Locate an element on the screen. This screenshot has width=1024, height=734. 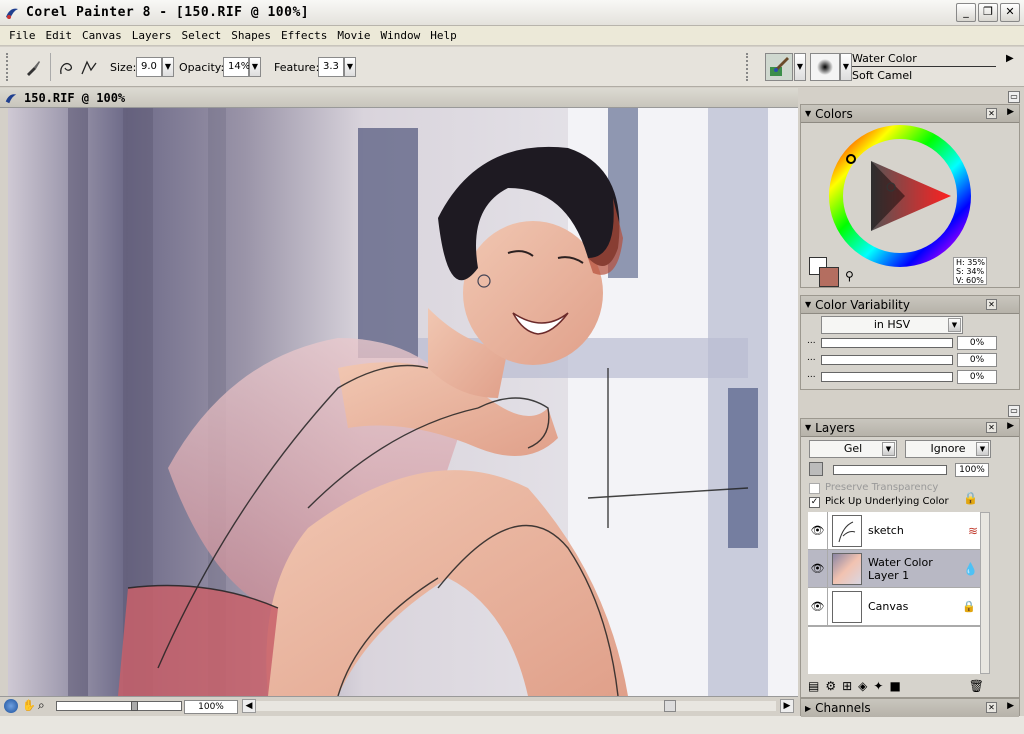
menu-effects: Effects is located at coordinates (304, 35).